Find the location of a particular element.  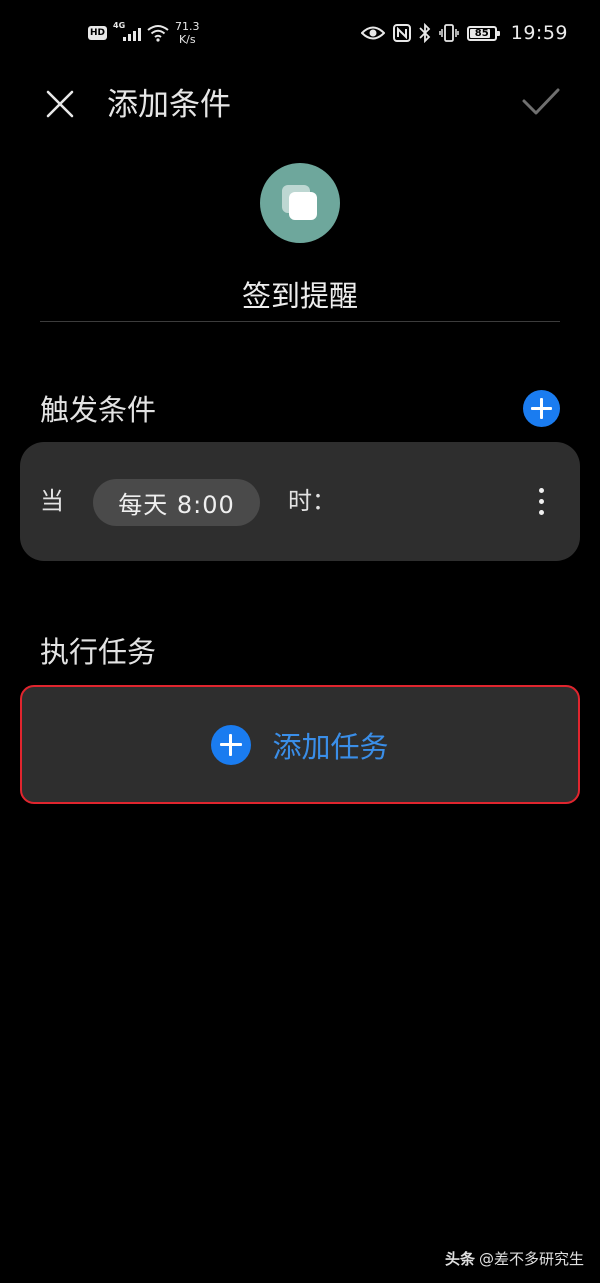

at-label: 时： is located at coordinates (312, 501).